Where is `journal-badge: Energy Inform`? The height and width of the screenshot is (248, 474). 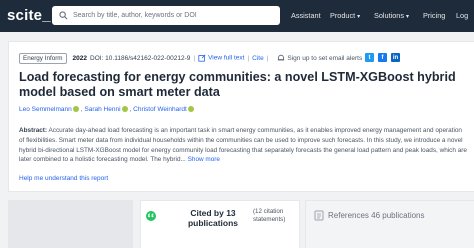
journal-badge: Energy Inform is located at coordinates (43, 58).